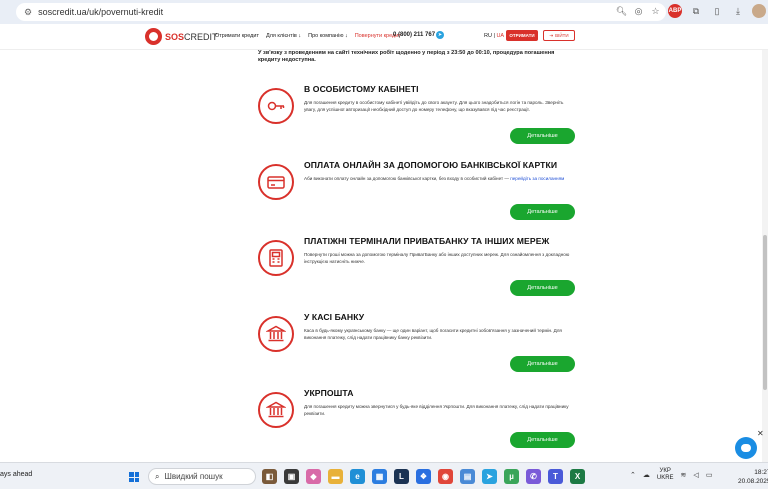  What do you see at coordinates (738, 11) in the screenshot?
I see `download-icon: ⤓` at bounding box center [738, 11].